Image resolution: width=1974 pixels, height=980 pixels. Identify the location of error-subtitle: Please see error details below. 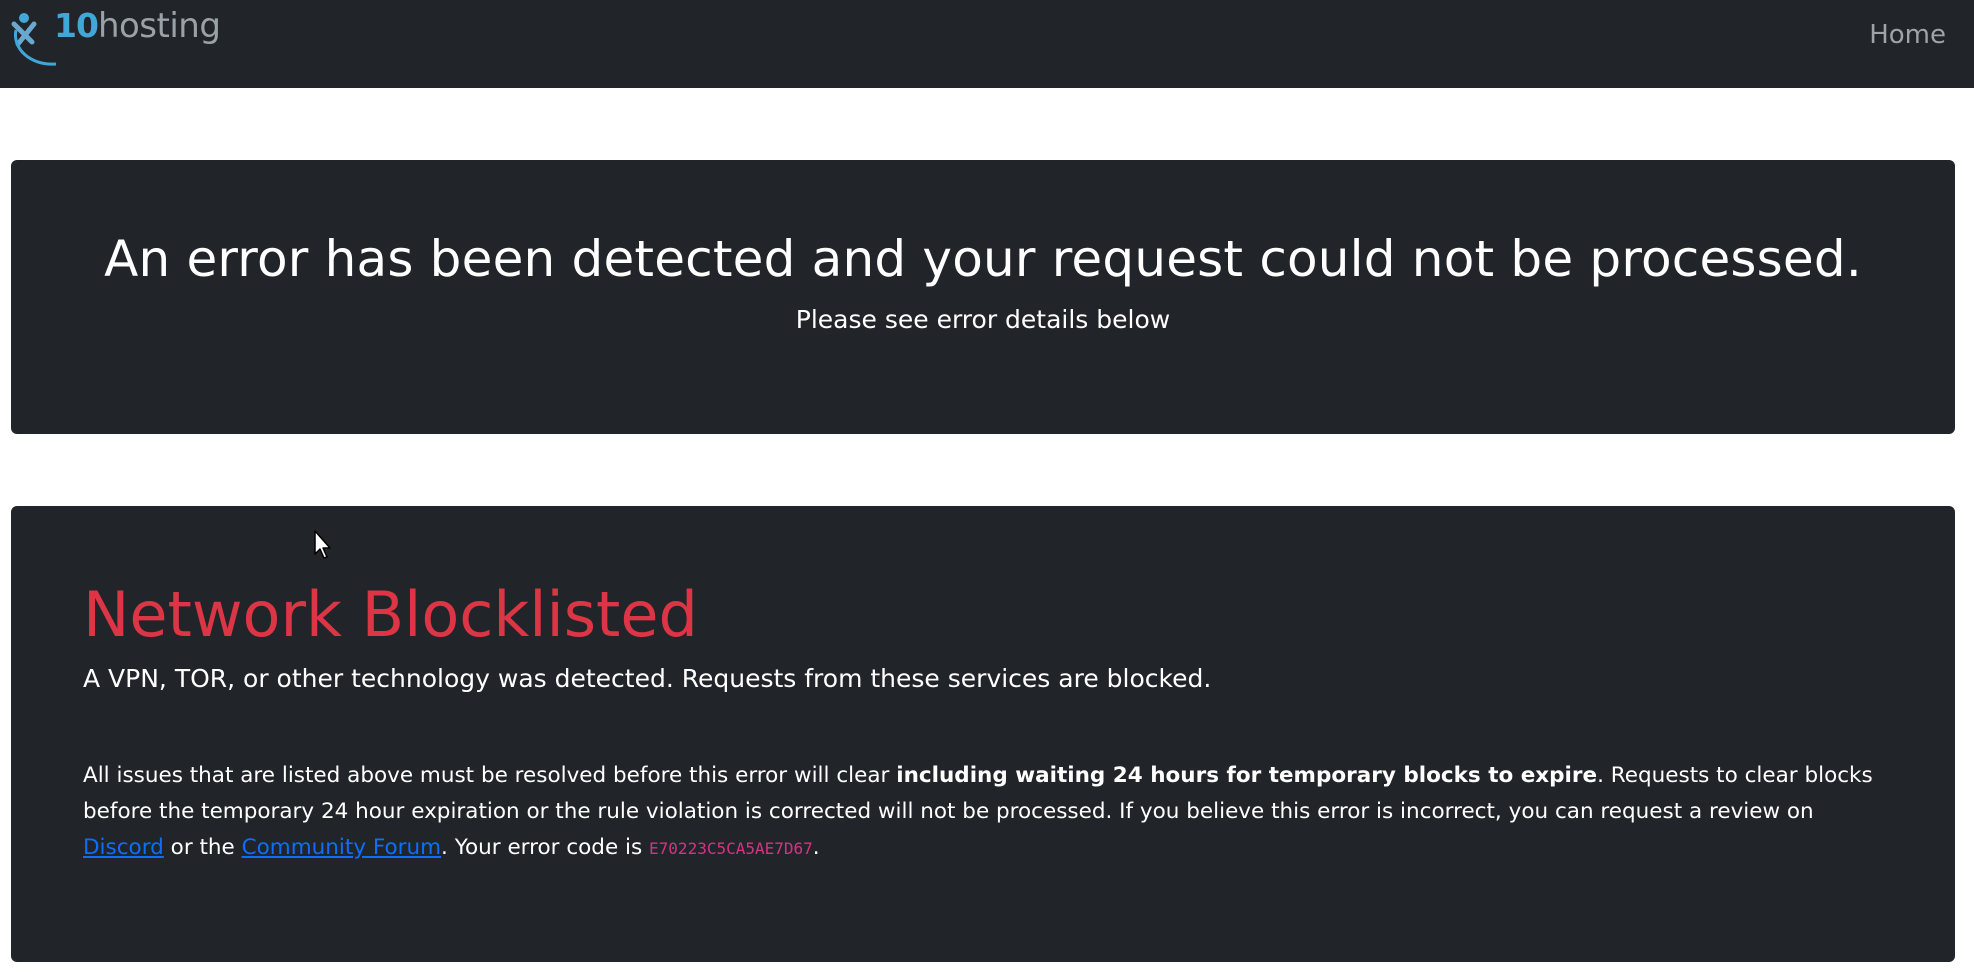
(983, 319).